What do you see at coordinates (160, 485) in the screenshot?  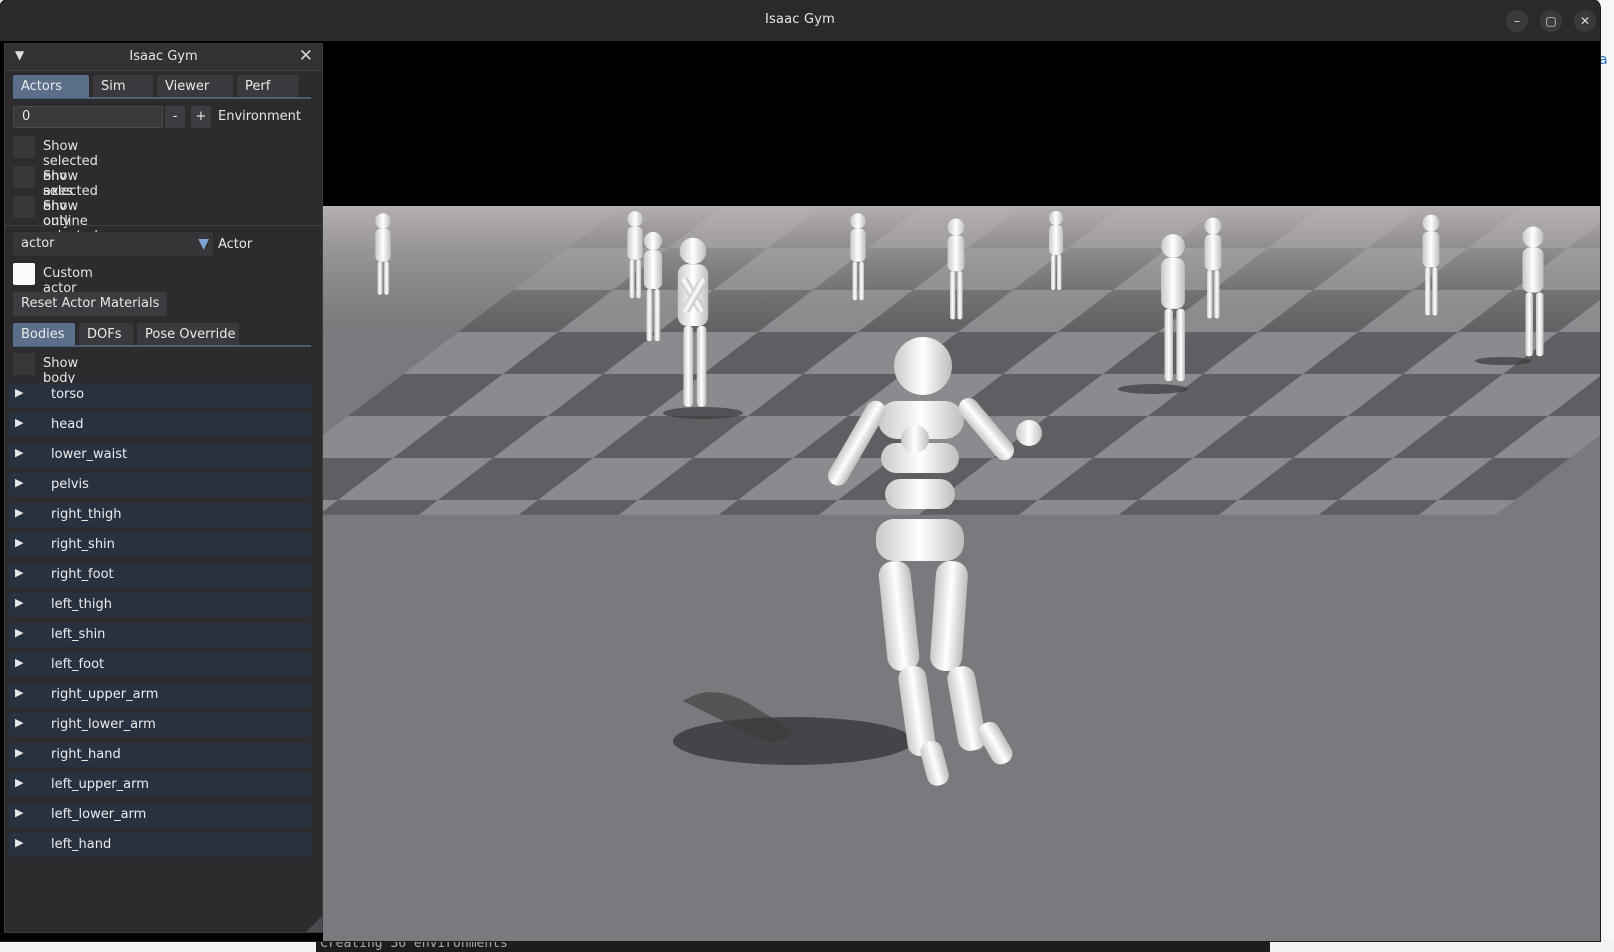 I see `tree-row-pelvis: ▶ pelvis` at bounding box center [160, 485].